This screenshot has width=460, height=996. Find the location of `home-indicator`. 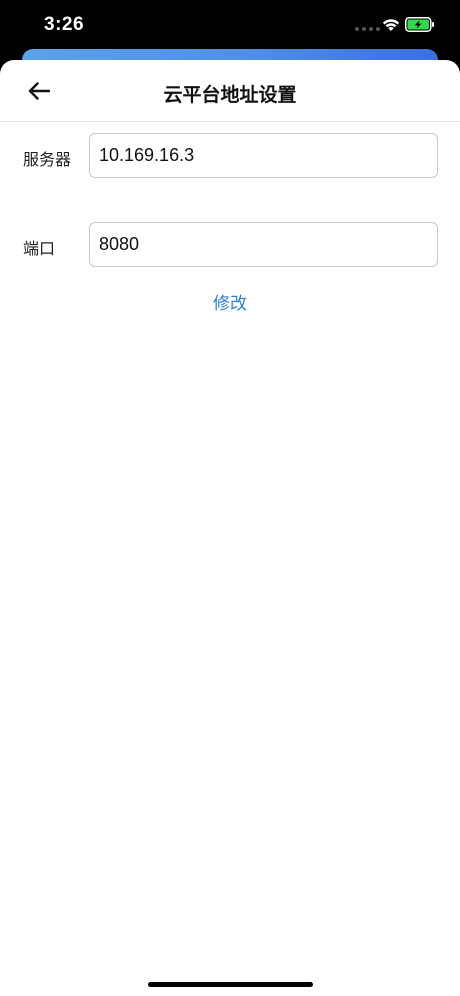

home-indicator is located at coordinates (230, 984).